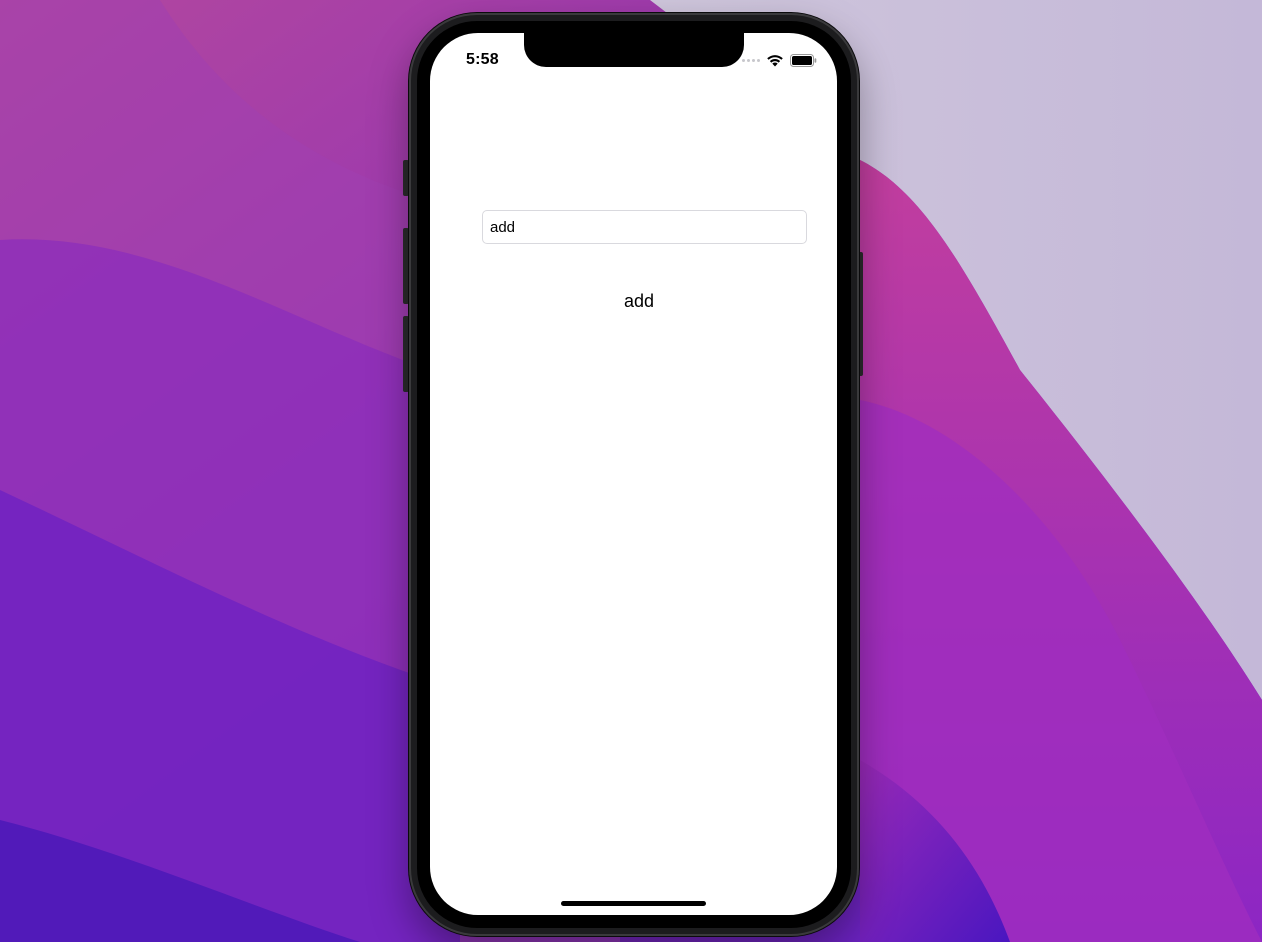 The width and height of the screenshot is (1262, 942). I want to click on add-text-field, so click(644, 227).